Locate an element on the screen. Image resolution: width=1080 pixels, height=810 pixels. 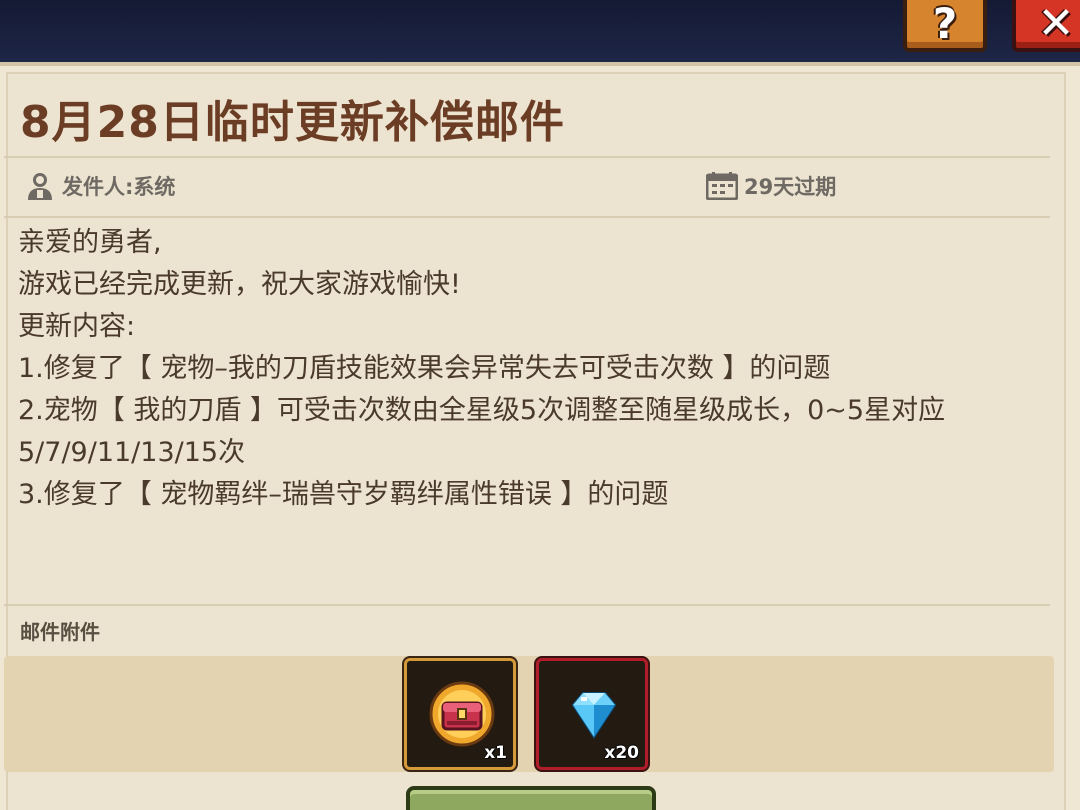
title-divider is located at coordinates (527, 157).